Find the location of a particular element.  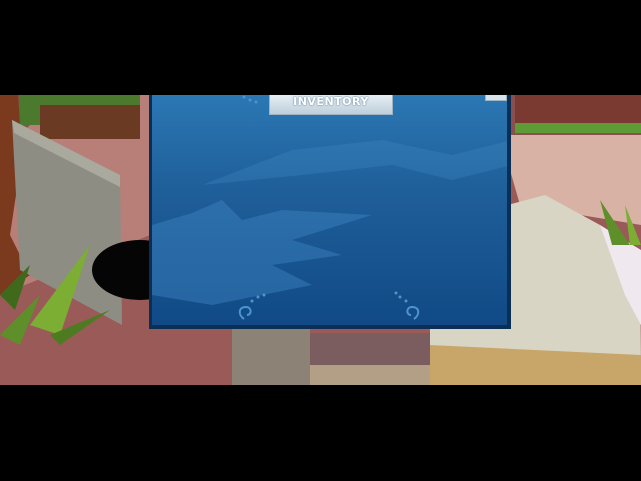

swirl-ornament-icon is located at coordinates (407, 305).